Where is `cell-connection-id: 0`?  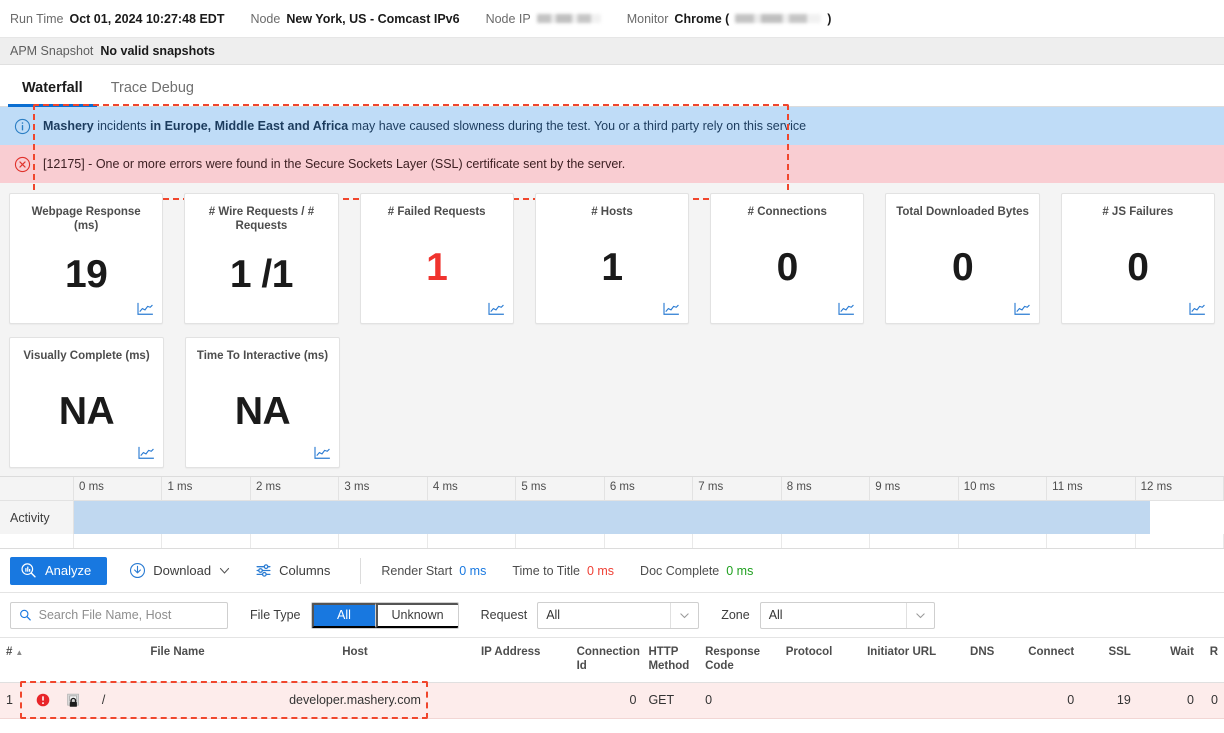 cell-connection-id: 0 is located at coordinates (606, 700).